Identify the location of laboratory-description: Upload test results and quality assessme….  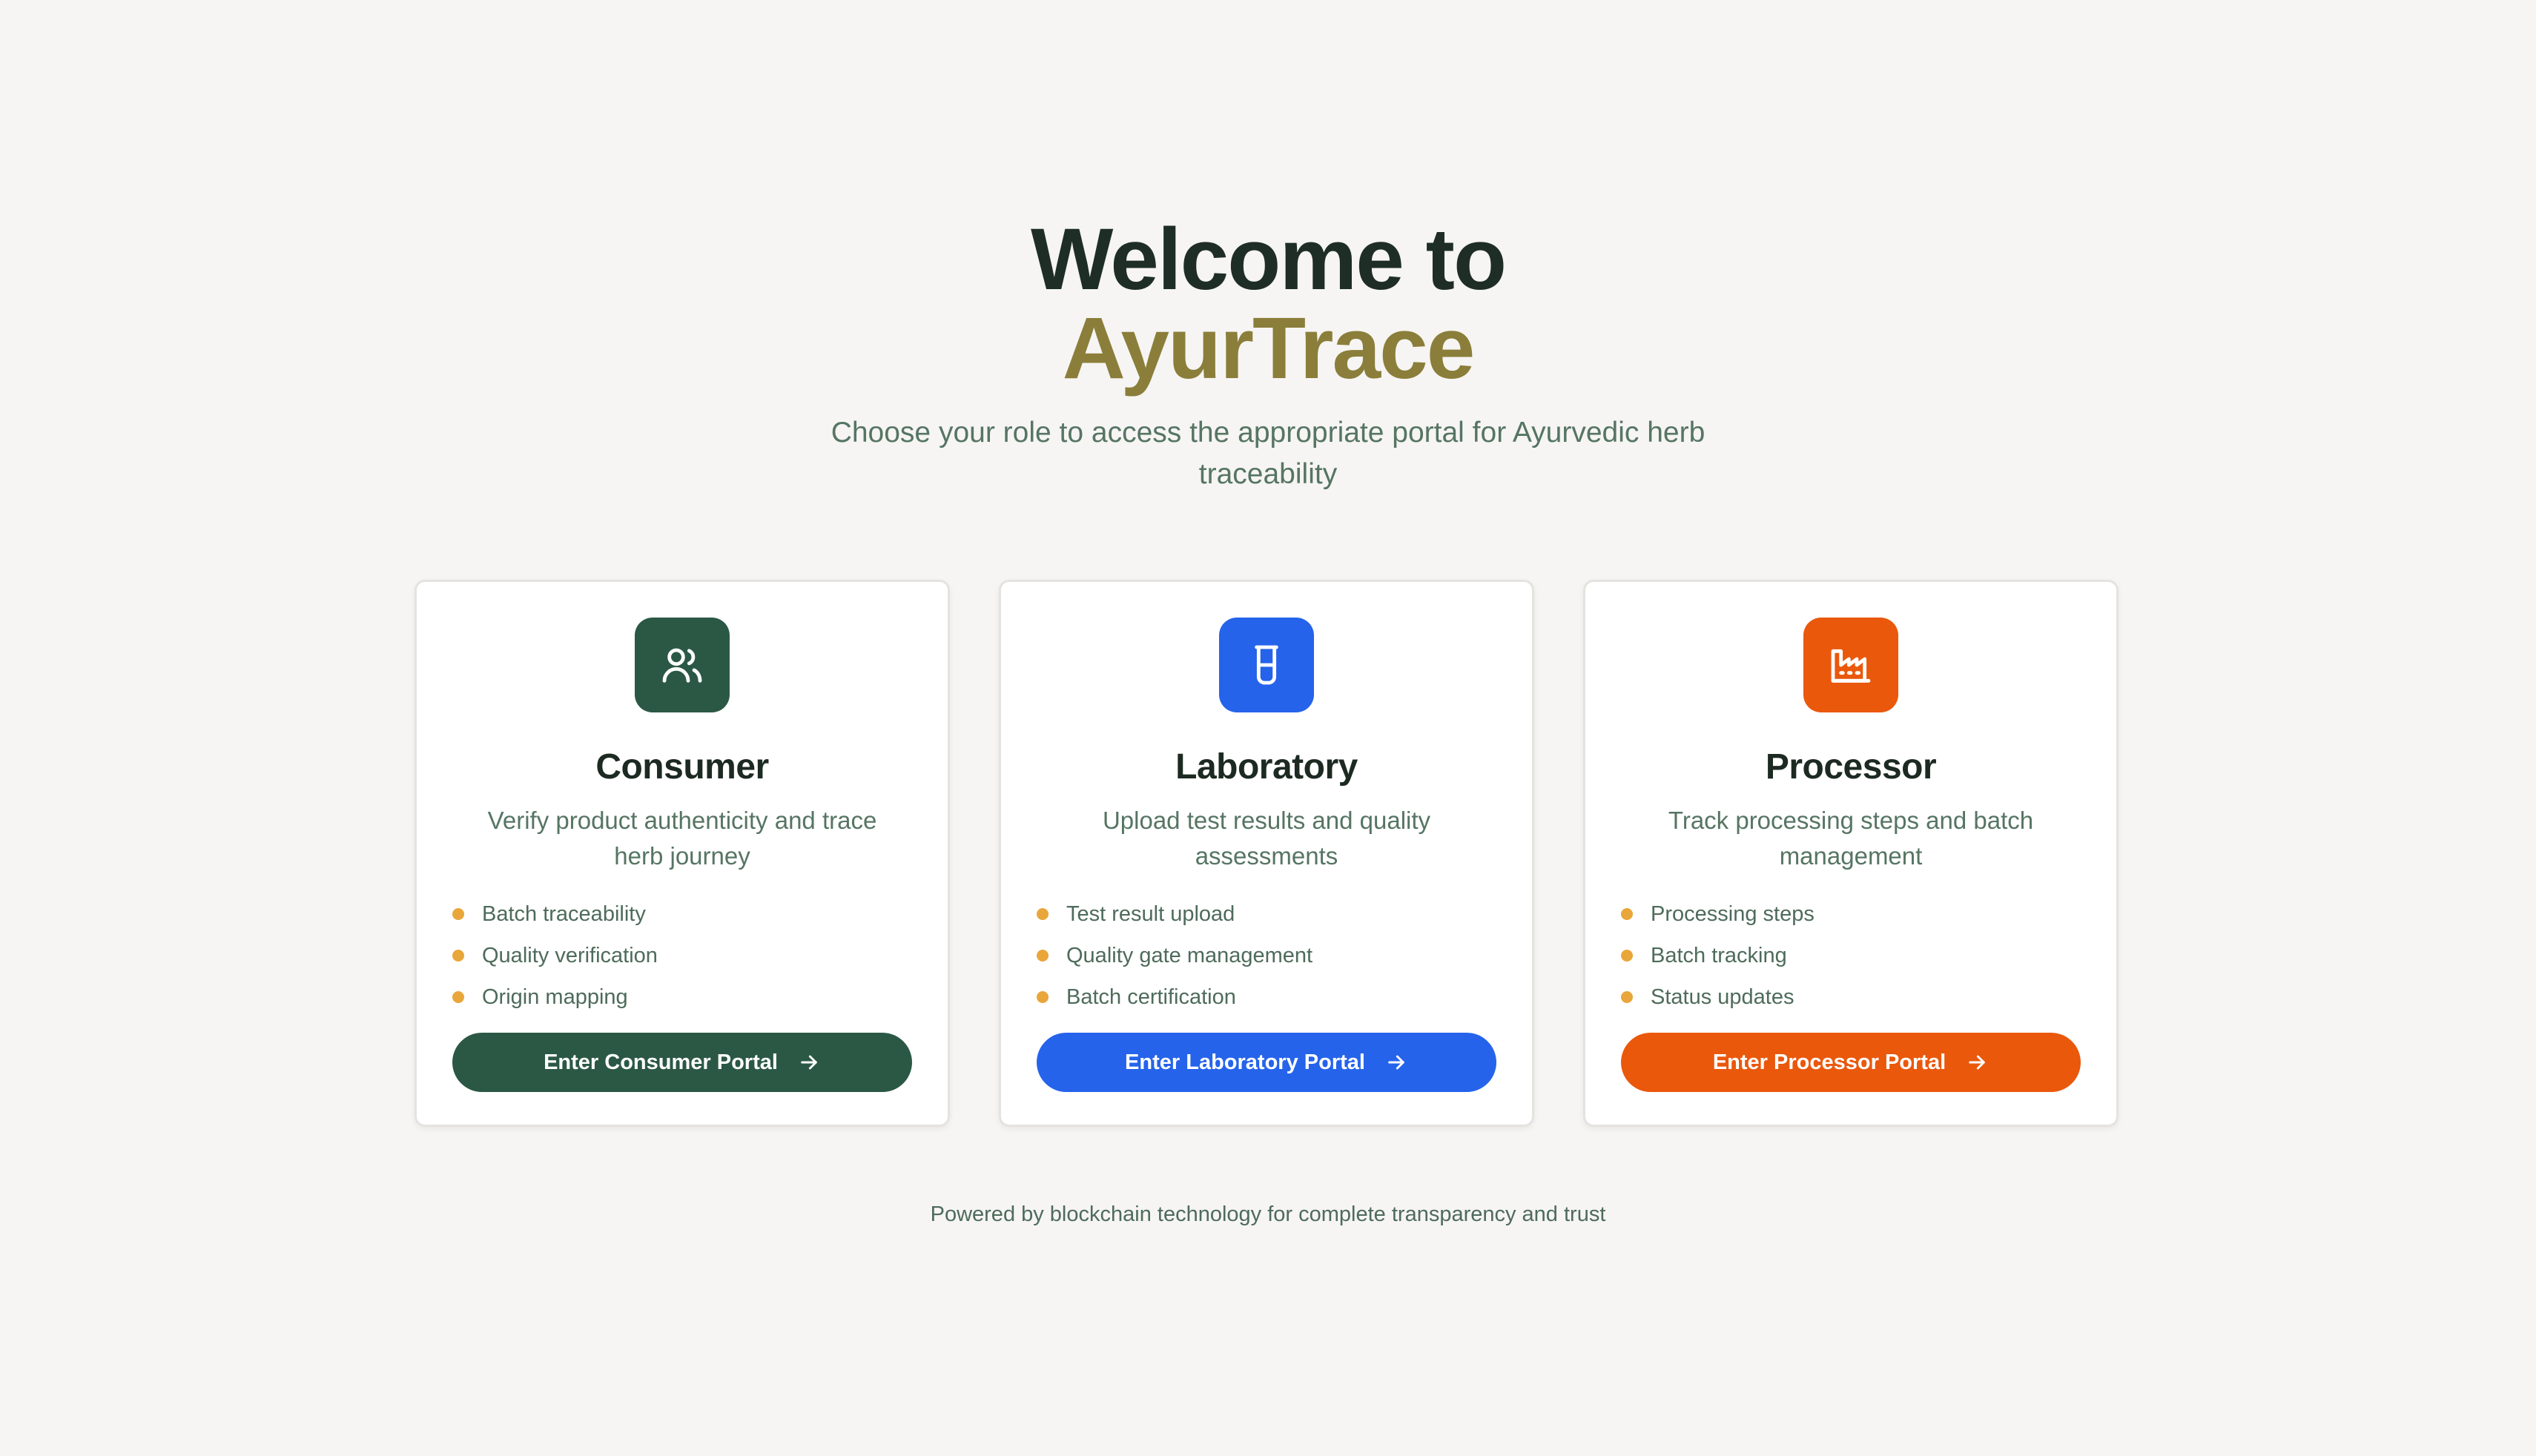
(1267, 839).